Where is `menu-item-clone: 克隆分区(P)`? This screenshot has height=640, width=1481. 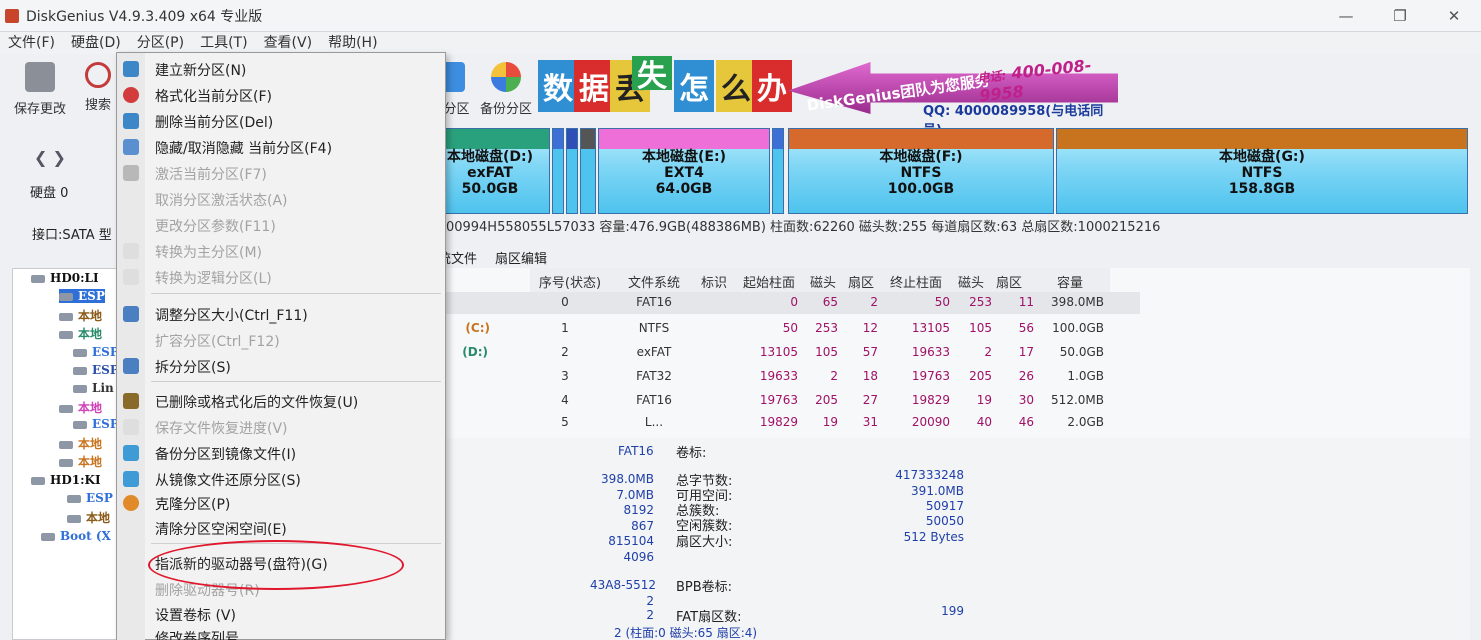
menu-item-clone: 克隆分区(P) is located at coordinates (282, 503).